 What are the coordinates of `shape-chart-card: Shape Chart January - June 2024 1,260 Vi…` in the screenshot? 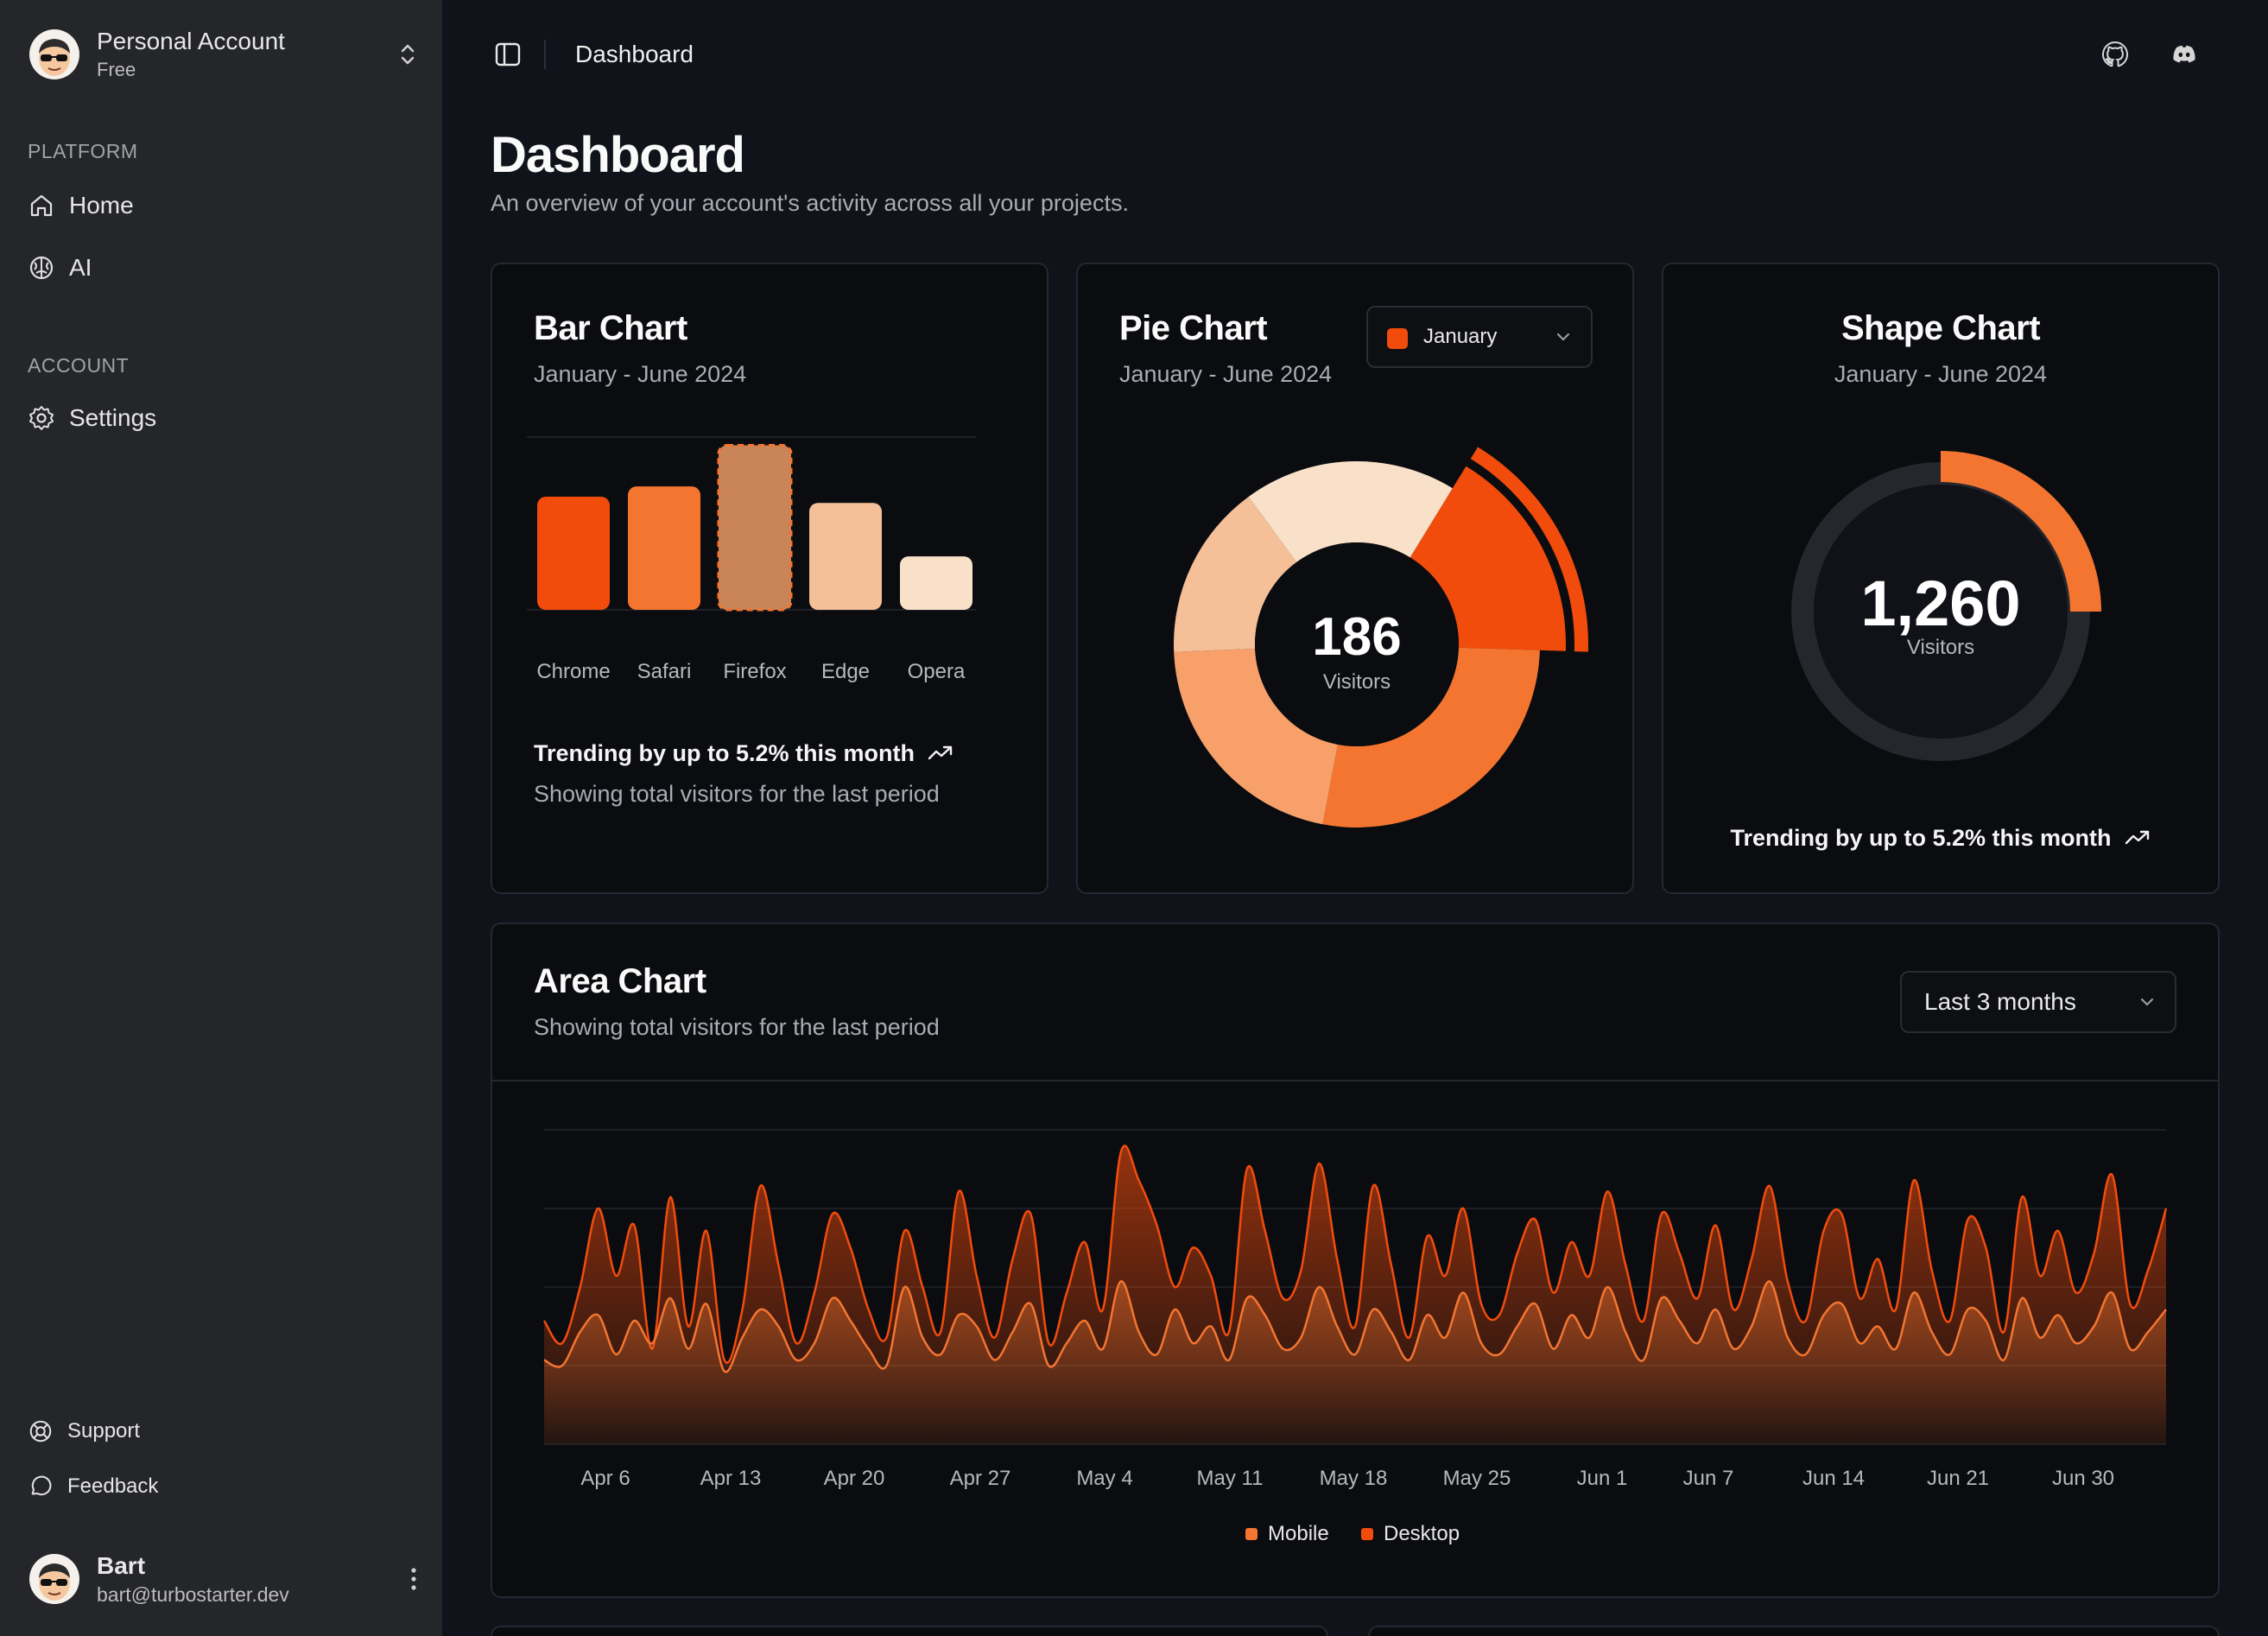 It's located at (1941, 578).